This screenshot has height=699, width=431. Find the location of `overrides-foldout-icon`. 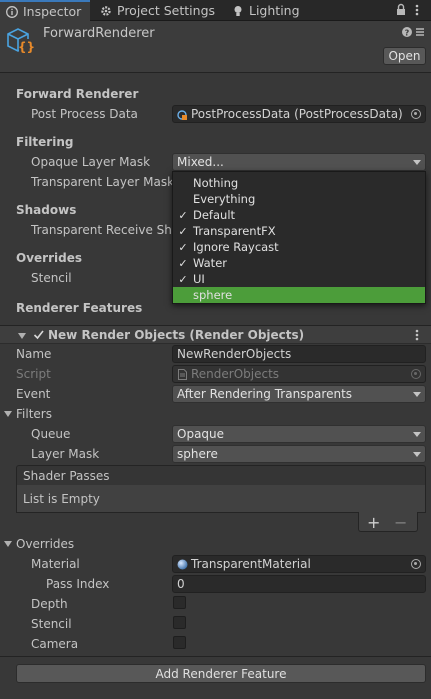

overrides-foldout-icon is located at coordinates (8, 544).